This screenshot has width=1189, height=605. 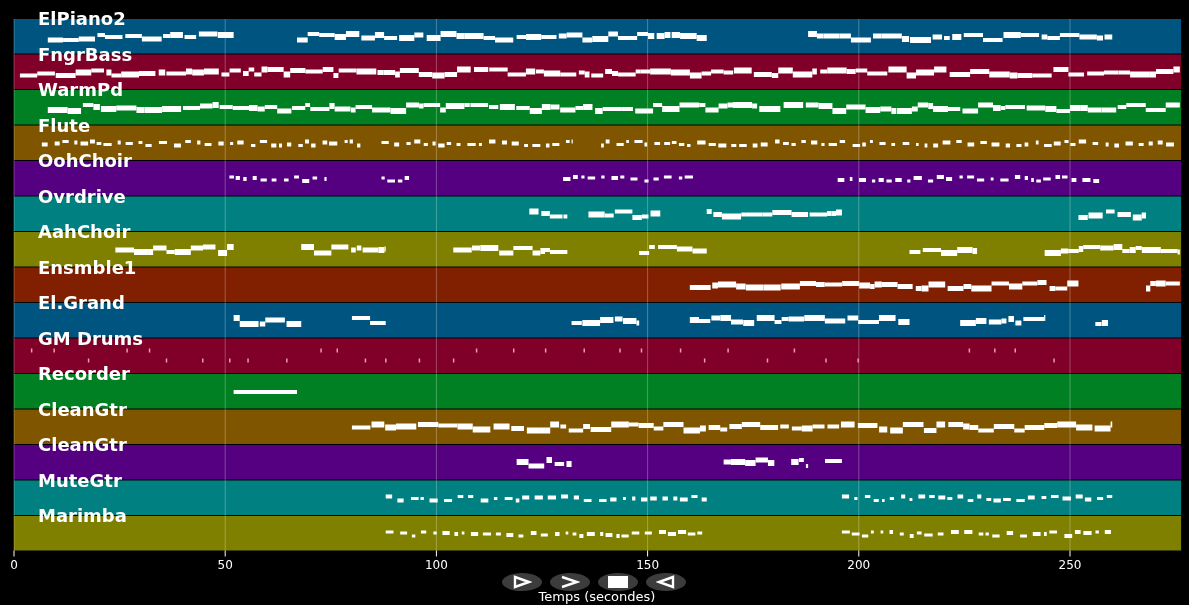 I want to click on chevron-icon, so click(x=570, y=582).